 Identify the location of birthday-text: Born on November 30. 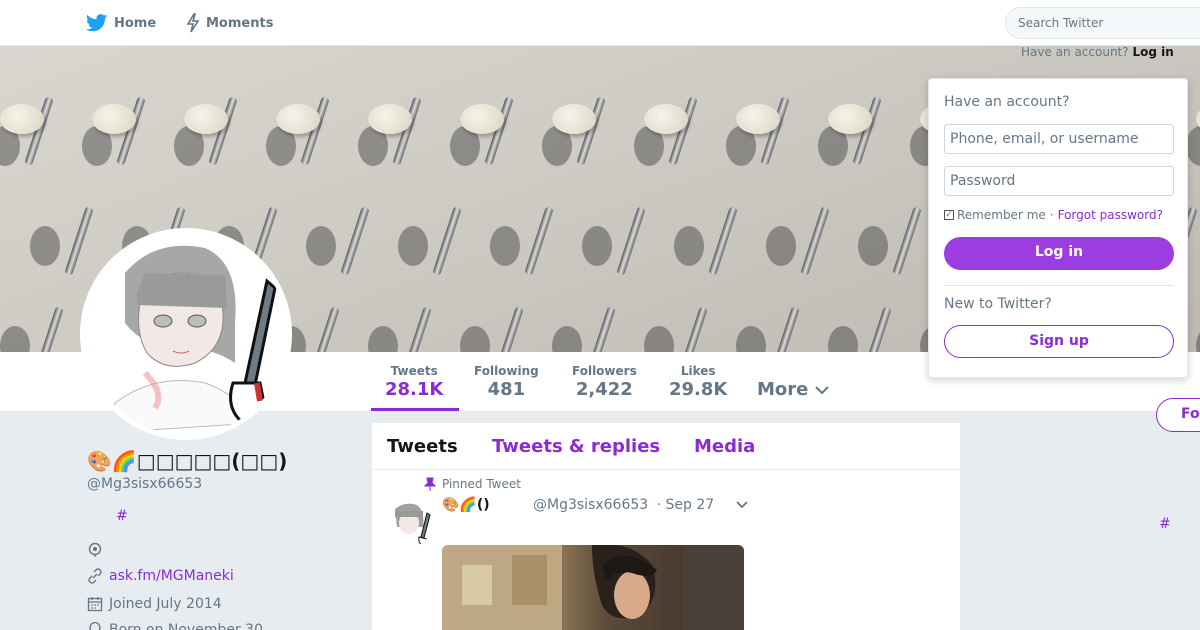
(186, 626).